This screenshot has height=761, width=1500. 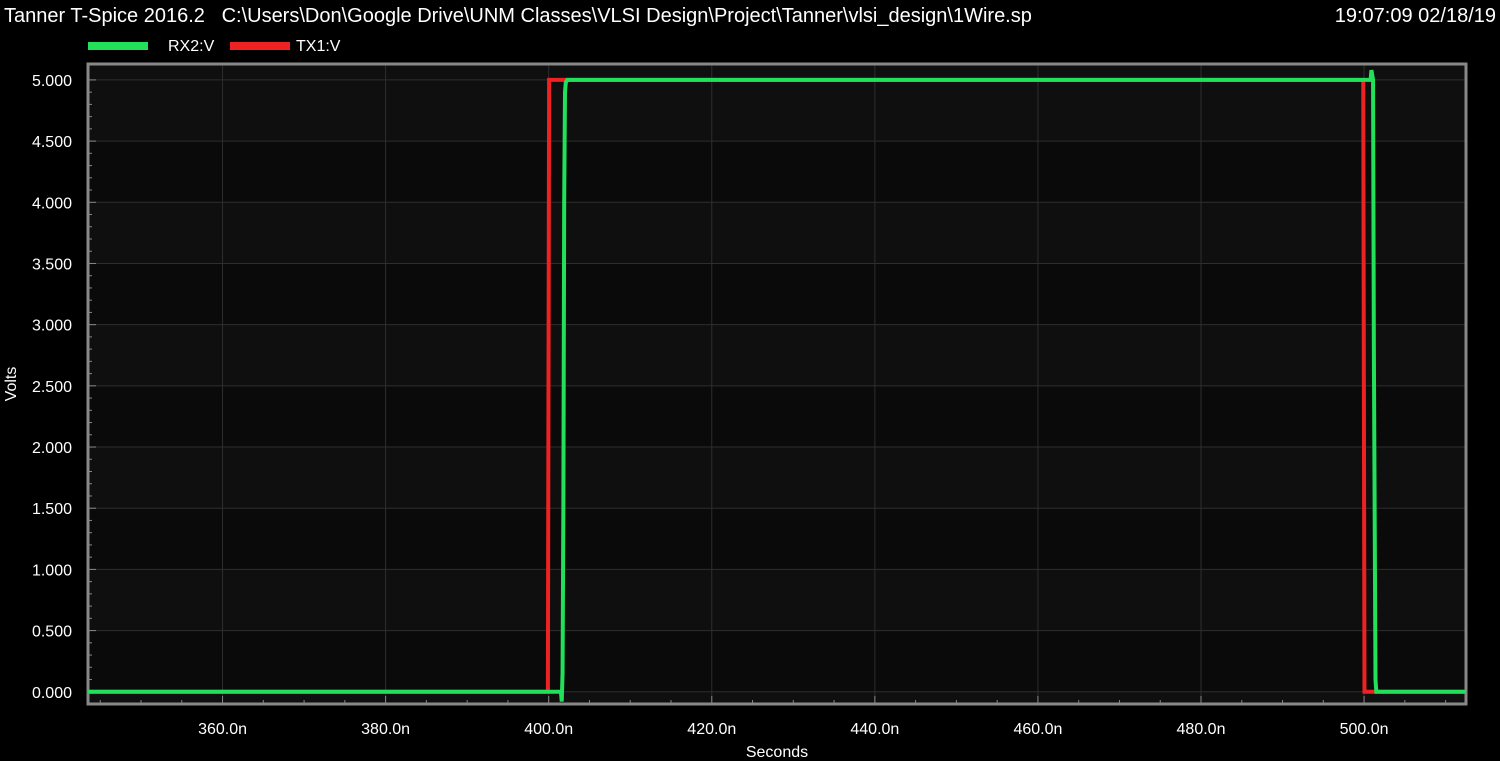 What do you see at coordinates (52, 387) in the screenshot?
I see `y-tick-label: 2.500` at bounding box center [52, 387].